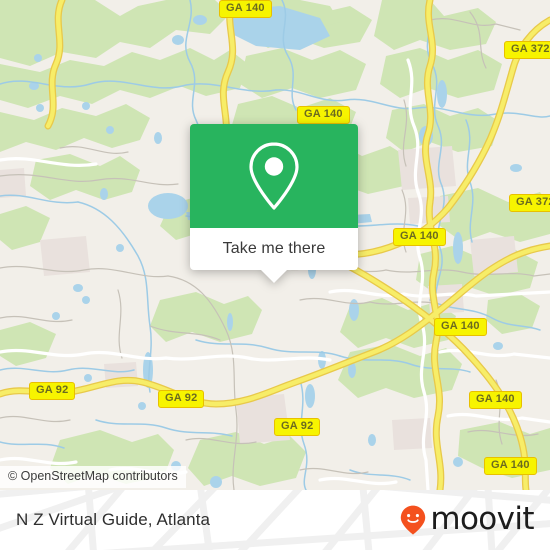  Describe the element at coordinates (93, 477) in the screenshot. I see `map-attribution: © OpenStreetMap contributors` at that location.